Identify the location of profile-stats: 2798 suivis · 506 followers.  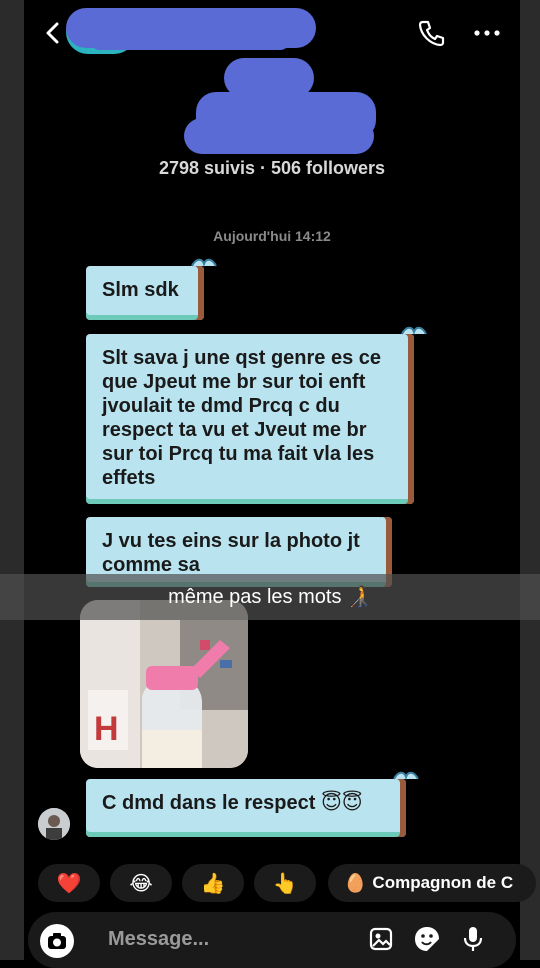
(272, 168).